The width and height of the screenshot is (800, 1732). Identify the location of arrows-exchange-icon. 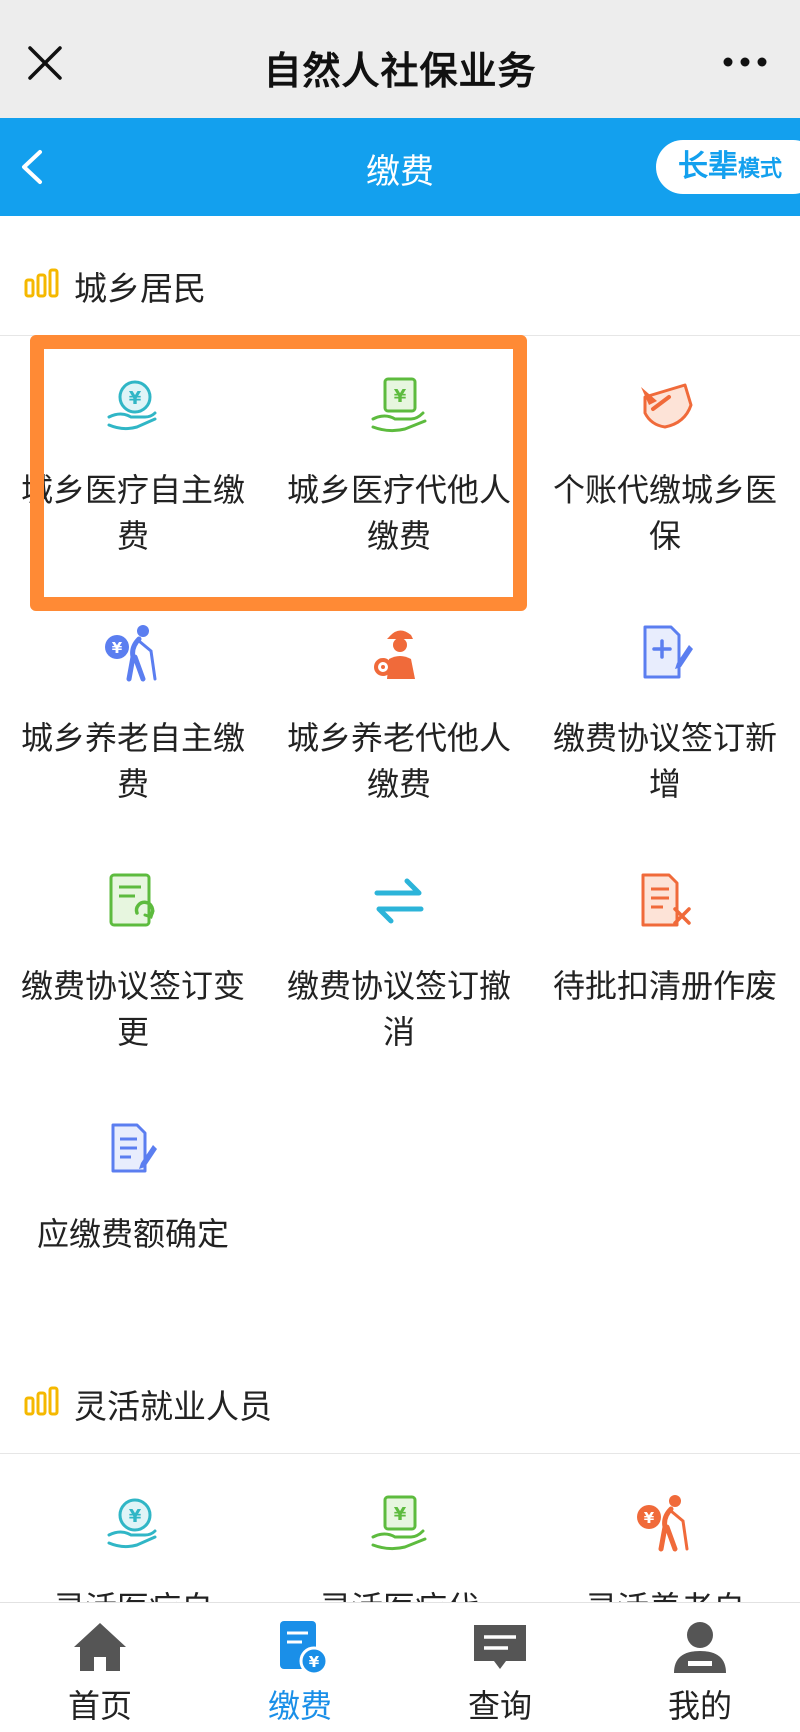
(399, 901).